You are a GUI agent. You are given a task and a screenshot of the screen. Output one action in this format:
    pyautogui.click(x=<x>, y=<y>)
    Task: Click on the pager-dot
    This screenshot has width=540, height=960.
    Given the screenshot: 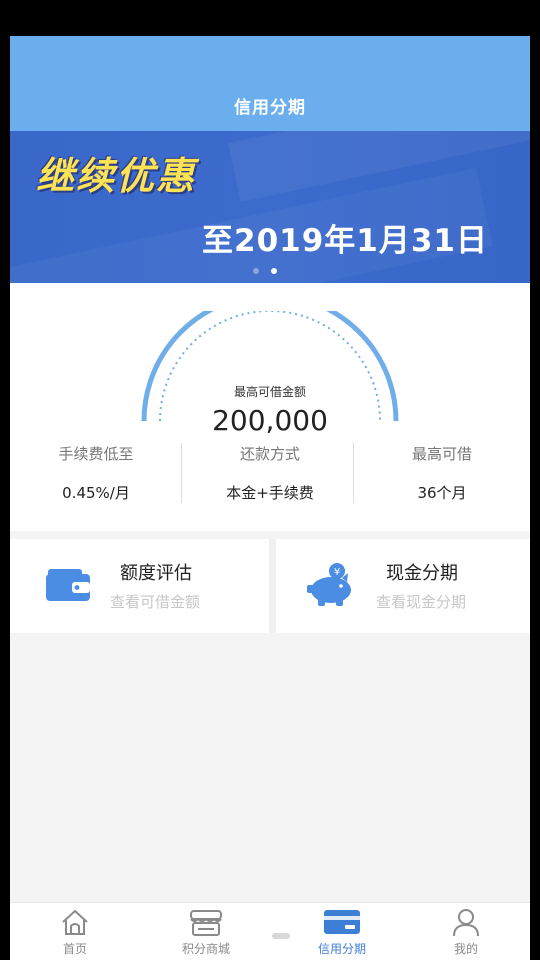 What is the action you would take?
    pyautogui.click(x=256, y=271)
    